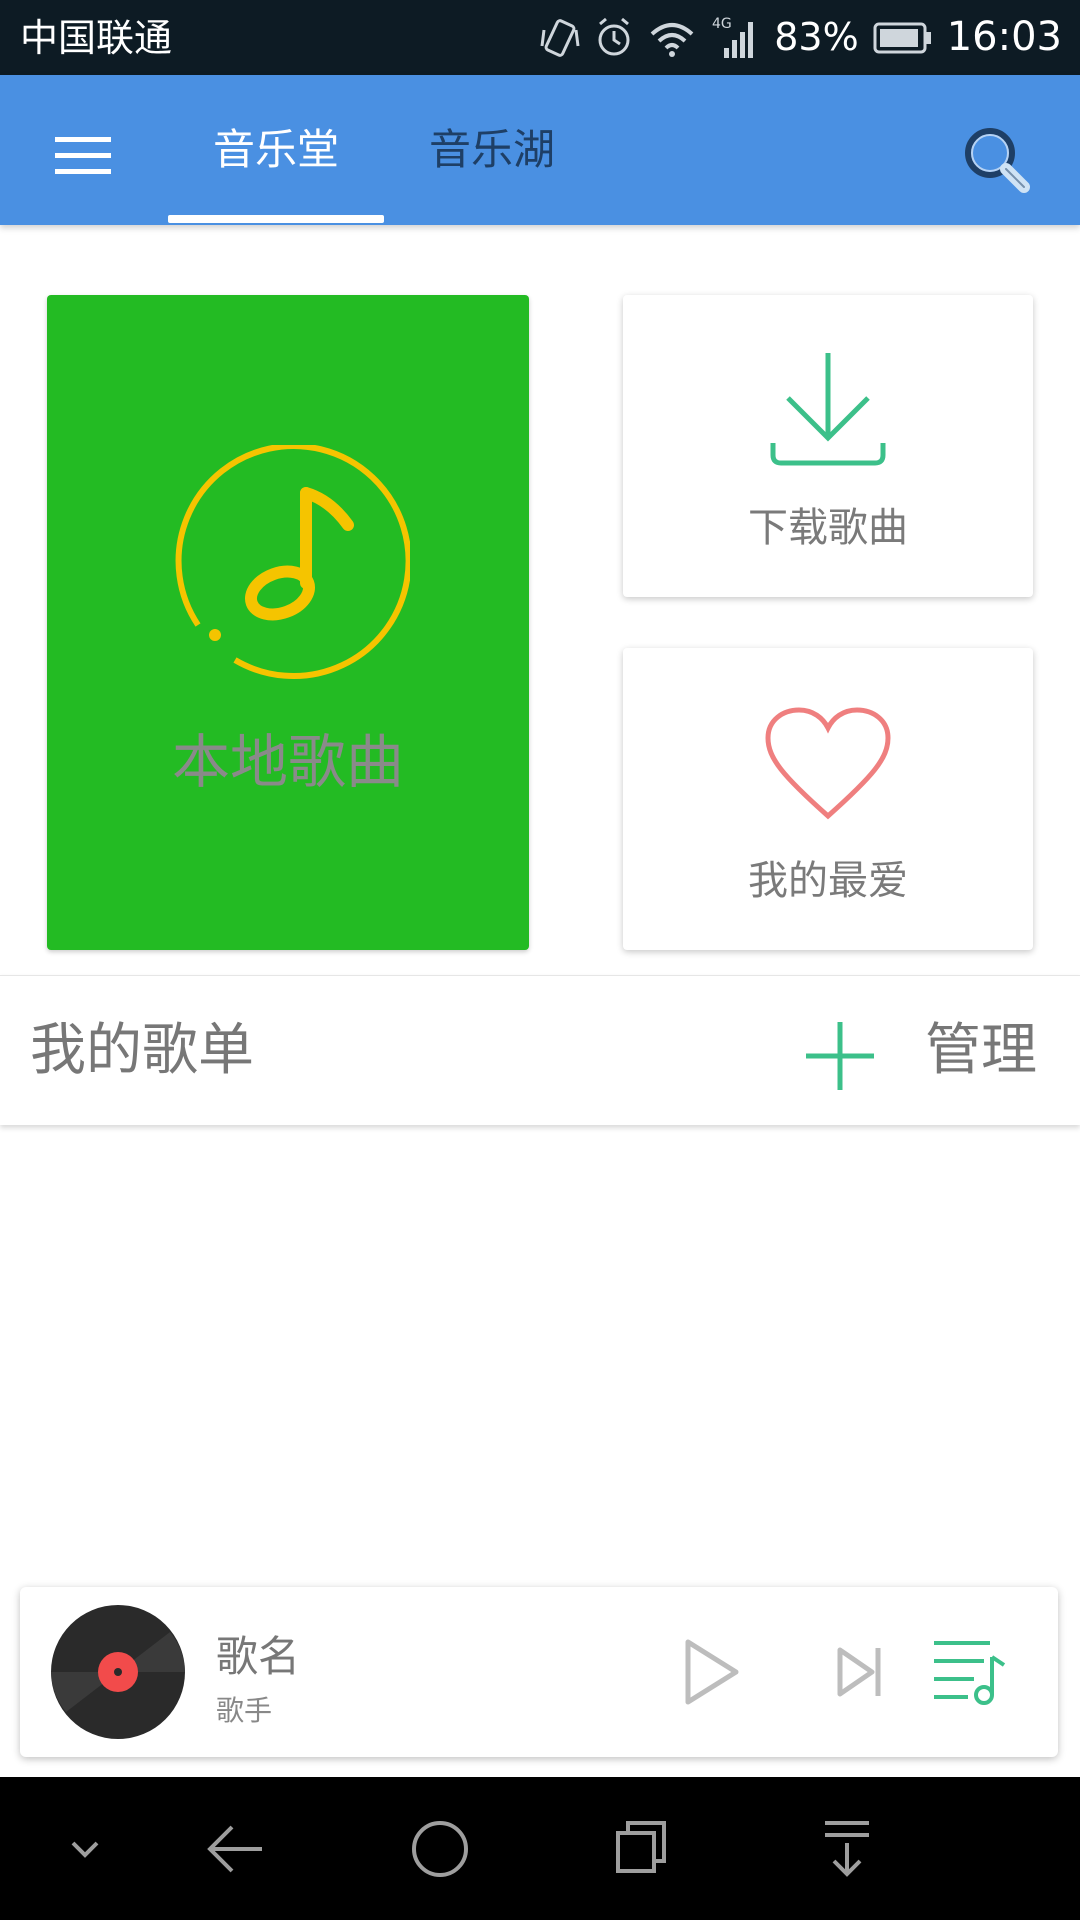 The image size is (1080, 1920). I want to click on next-button, so click(860, 1672).